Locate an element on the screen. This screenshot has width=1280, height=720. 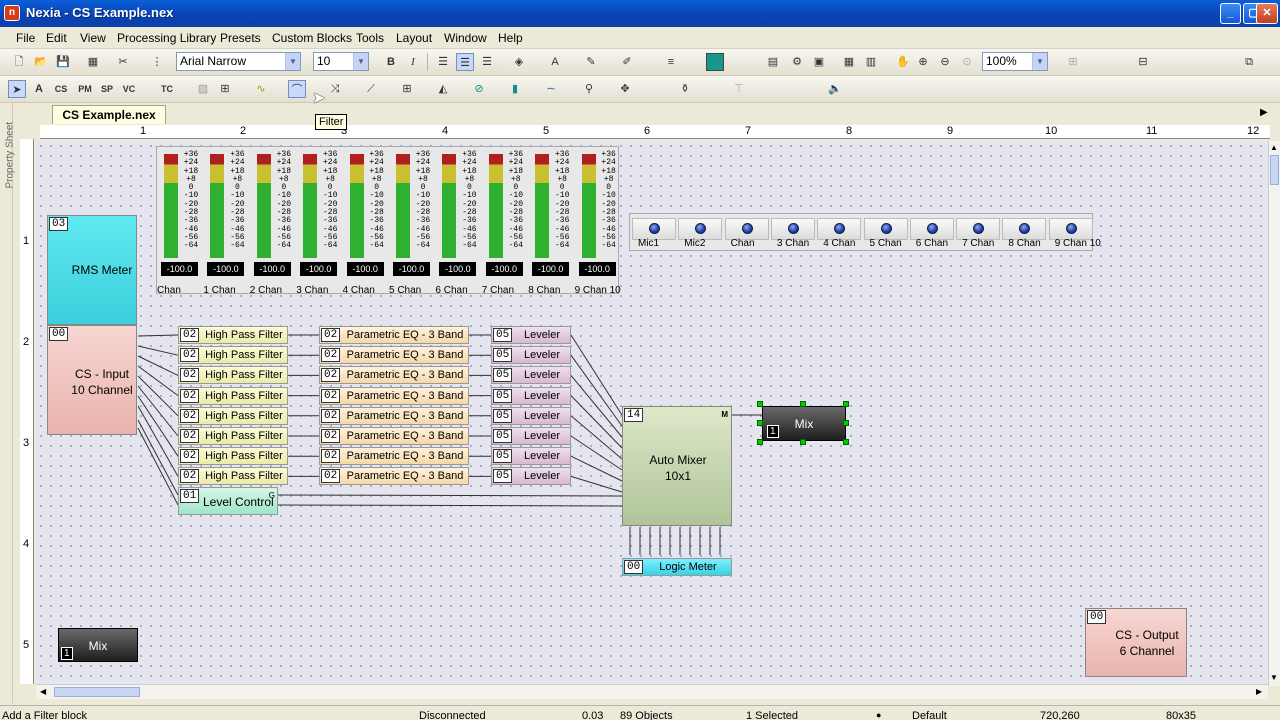
menu-window: Window is located at coordinates (465, 38).